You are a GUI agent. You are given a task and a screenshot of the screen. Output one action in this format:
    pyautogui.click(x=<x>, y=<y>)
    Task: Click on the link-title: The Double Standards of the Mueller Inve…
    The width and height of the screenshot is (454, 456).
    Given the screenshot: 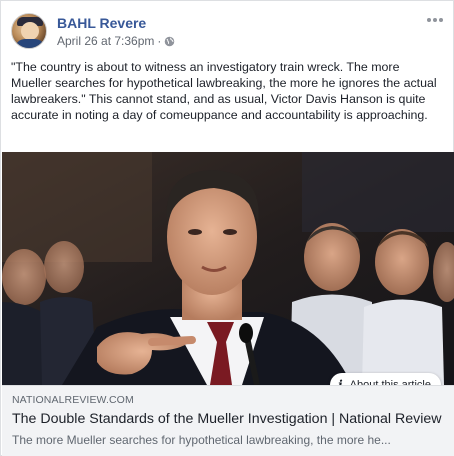 What is the action you would take?
    pyautogui.click(x=228, y=419)
    